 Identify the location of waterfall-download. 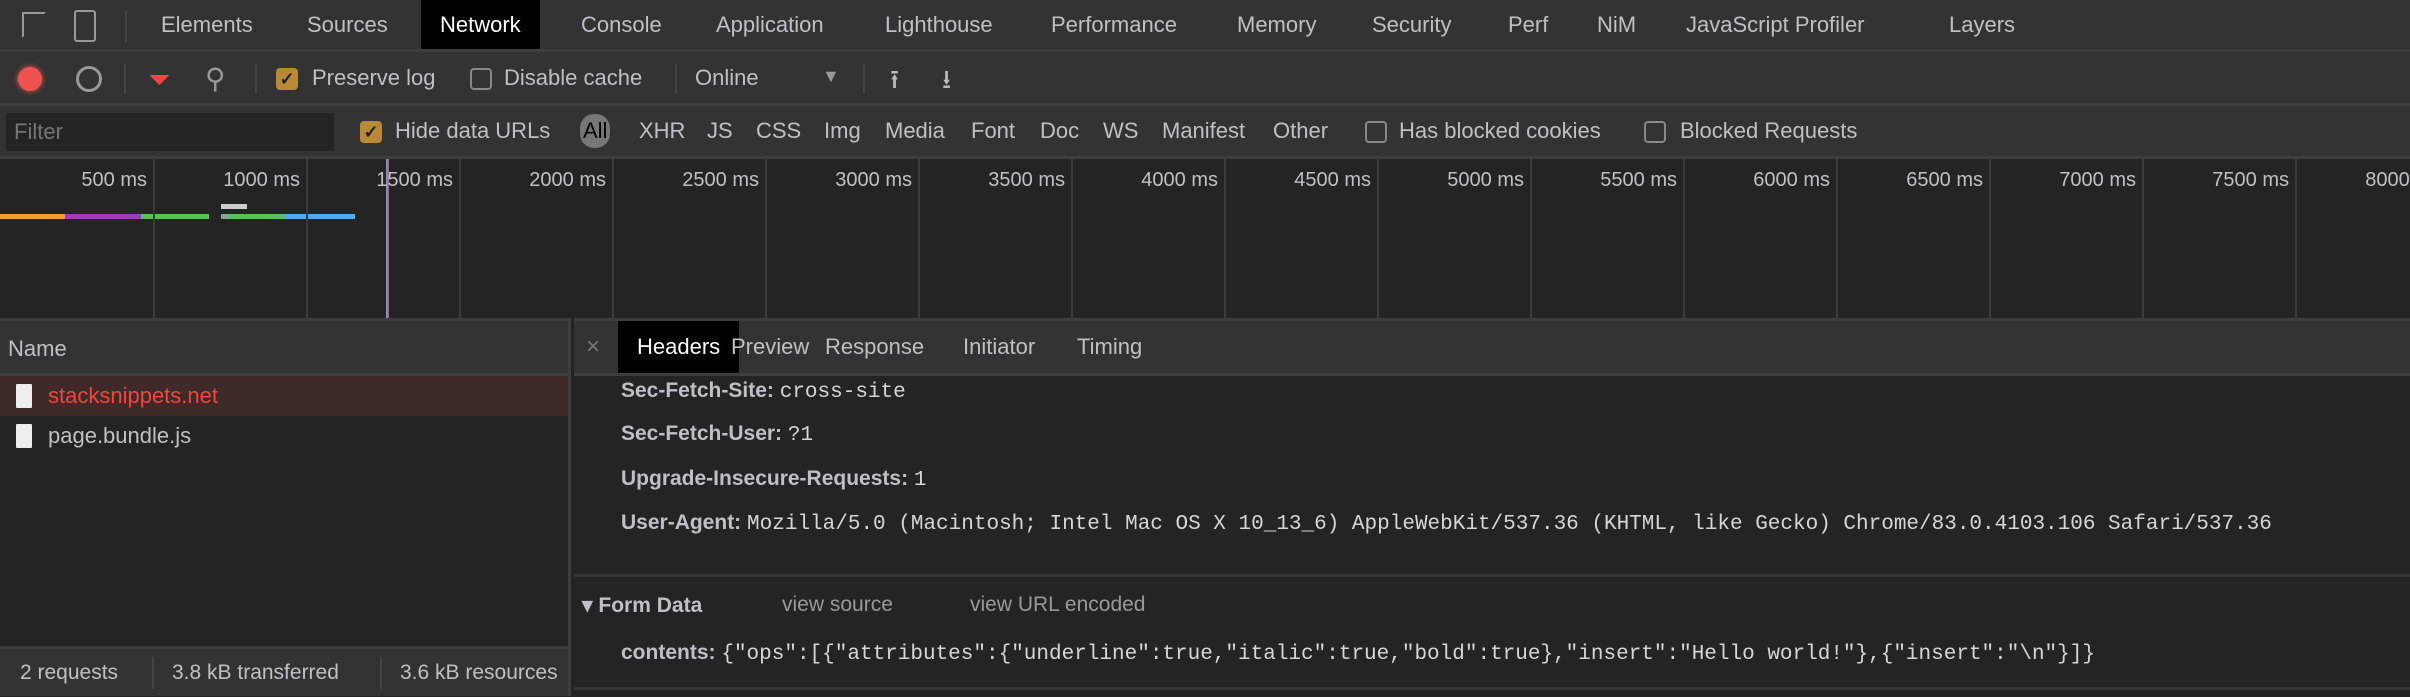
(320, 216).